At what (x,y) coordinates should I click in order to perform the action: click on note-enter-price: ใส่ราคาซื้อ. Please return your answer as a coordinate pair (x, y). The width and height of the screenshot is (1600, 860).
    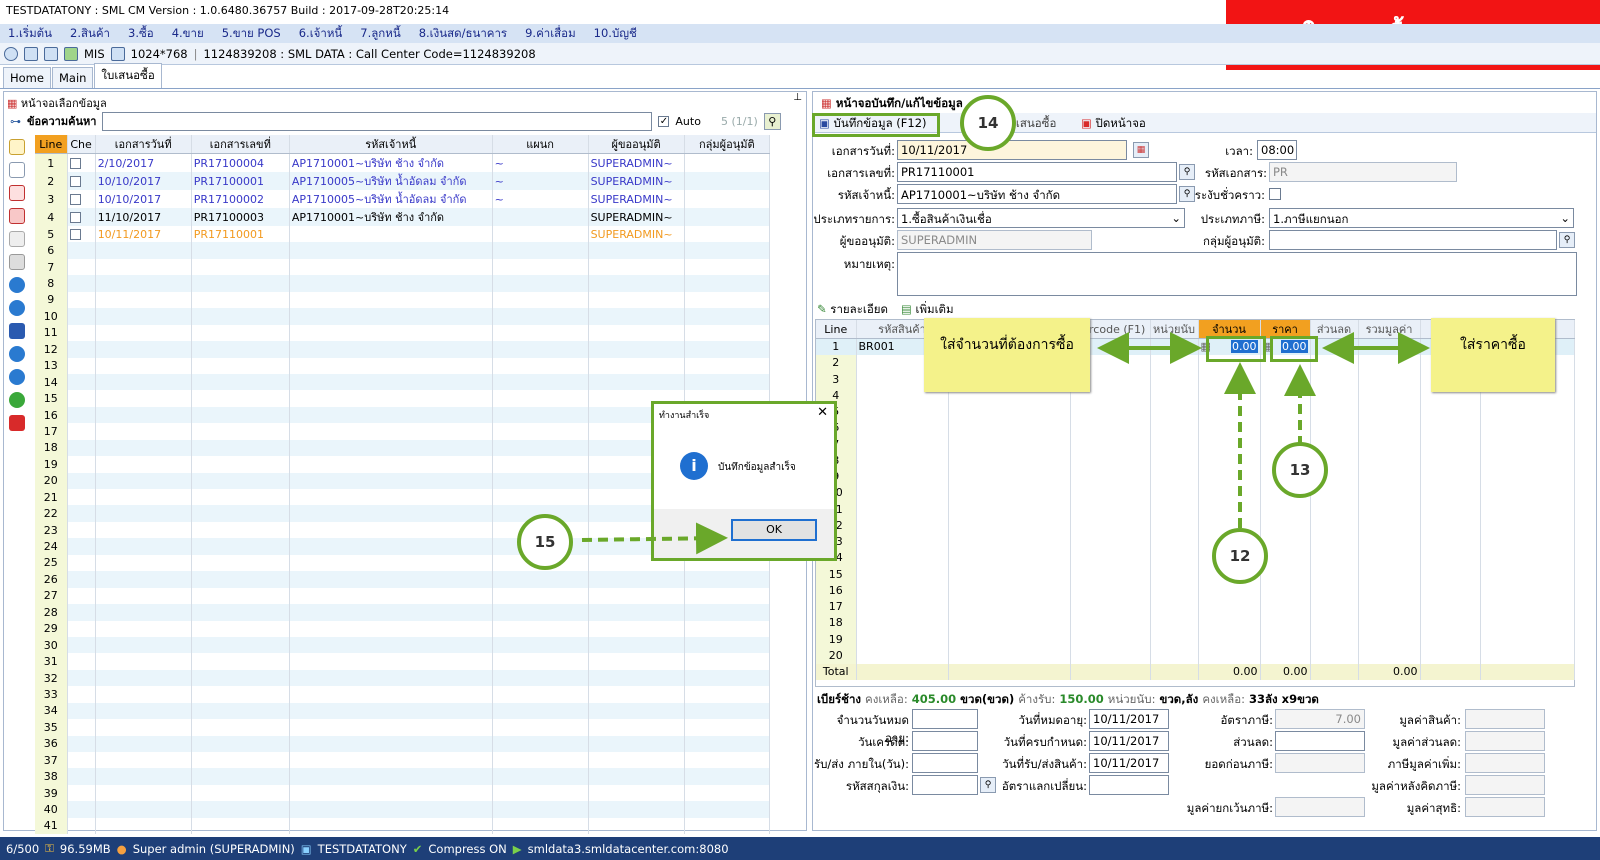
    Looking at the image, I should click on (1493, 355).